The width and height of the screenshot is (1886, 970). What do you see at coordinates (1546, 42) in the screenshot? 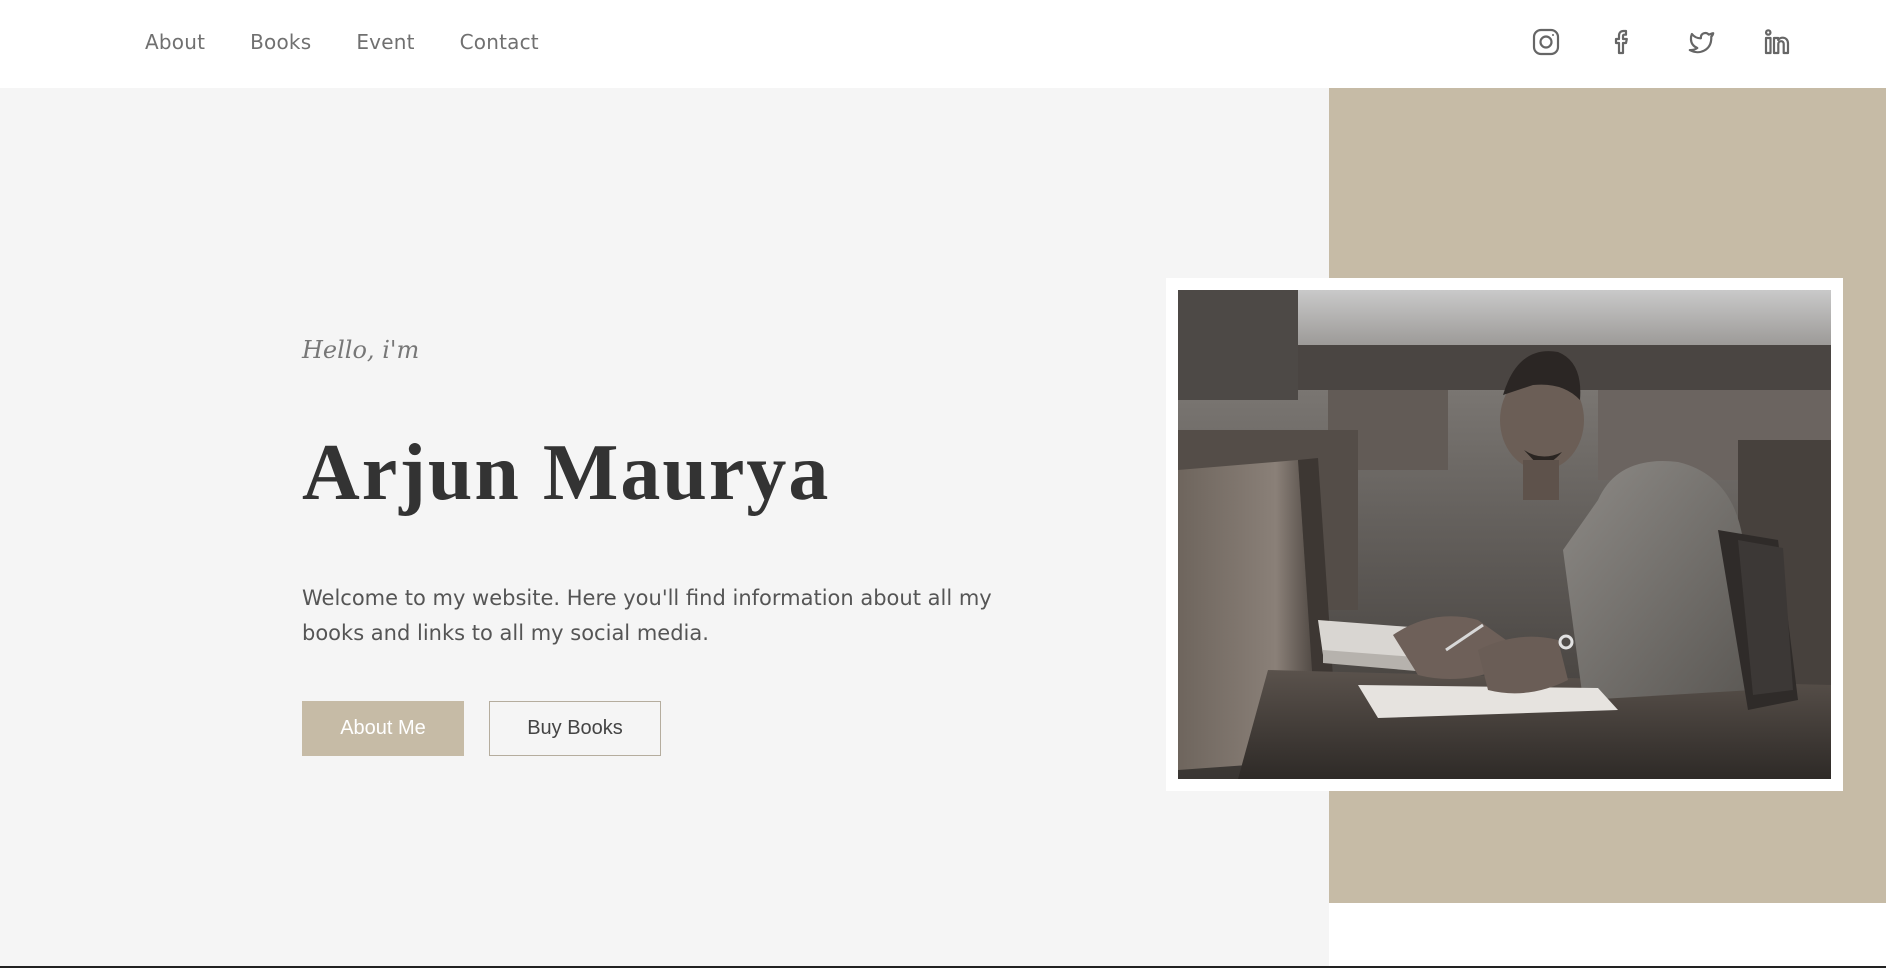
I see `instagram-icon` at bounding box center [1546, 42].